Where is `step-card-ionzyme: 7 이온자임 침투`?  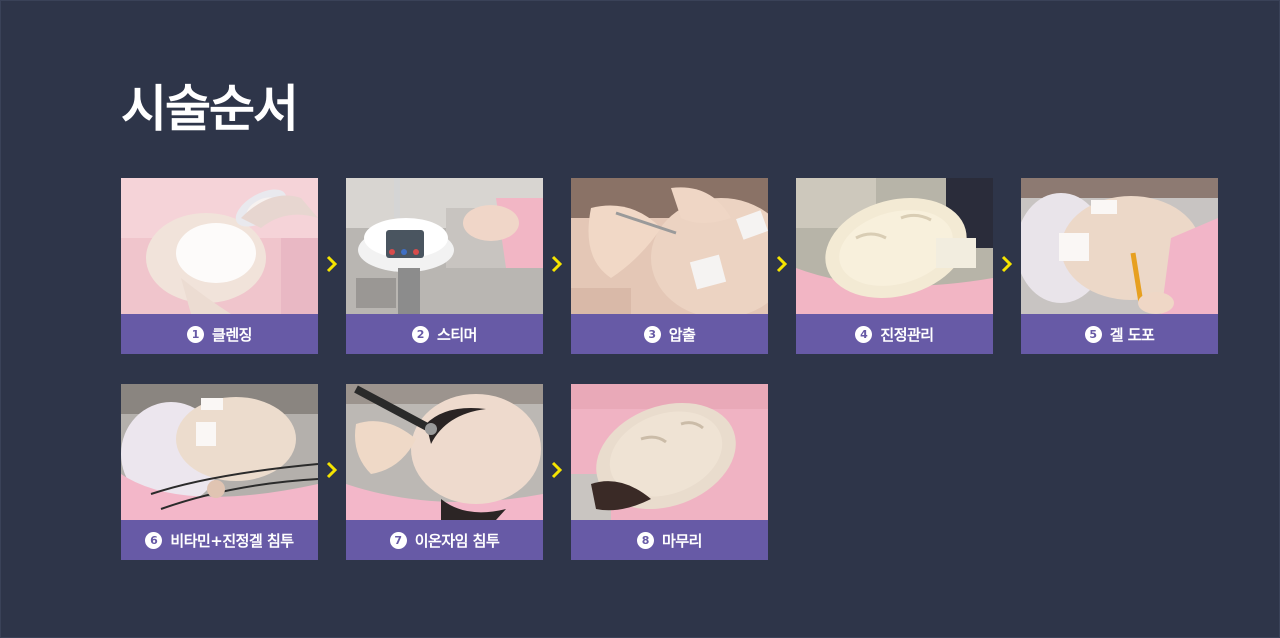
step-card-ionzyme: 7 이온자임 침투 is located at coordinates (444, 472).